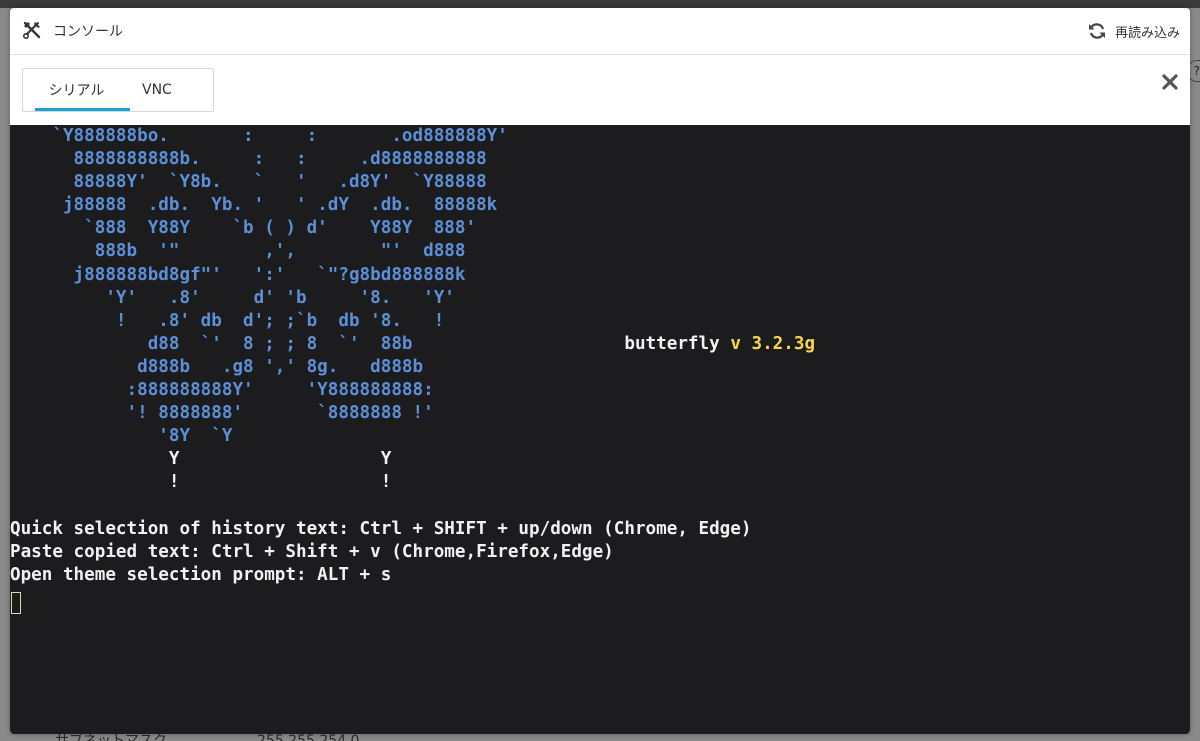  What do you see at coordinates (259, 136) in the screenshot?
I see `ascii-art-line: `Y888888bo. : : .od888888Y'` at bounding box center [259, 136].